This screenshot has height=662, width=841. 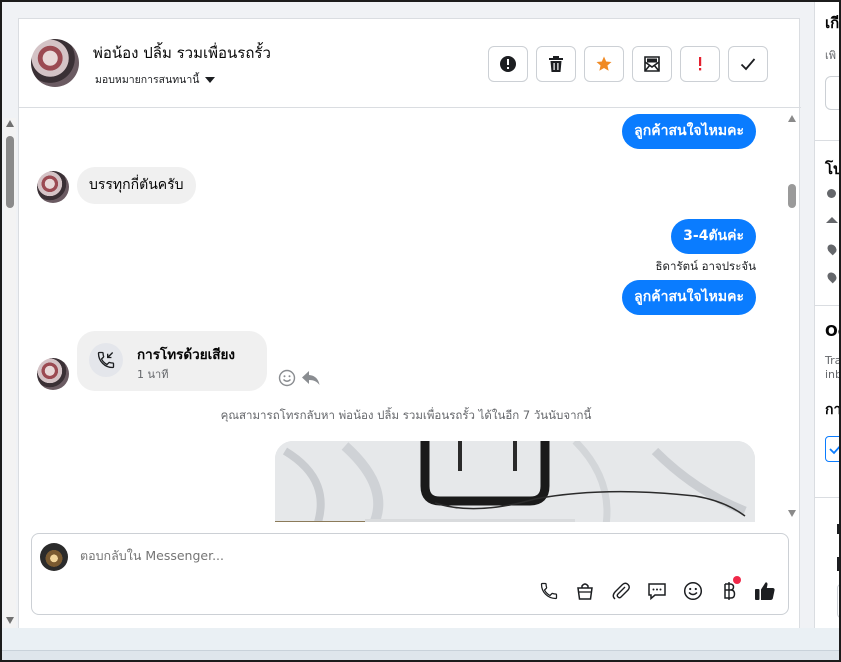 I want to click on like-button, so click(x=765, y=591).